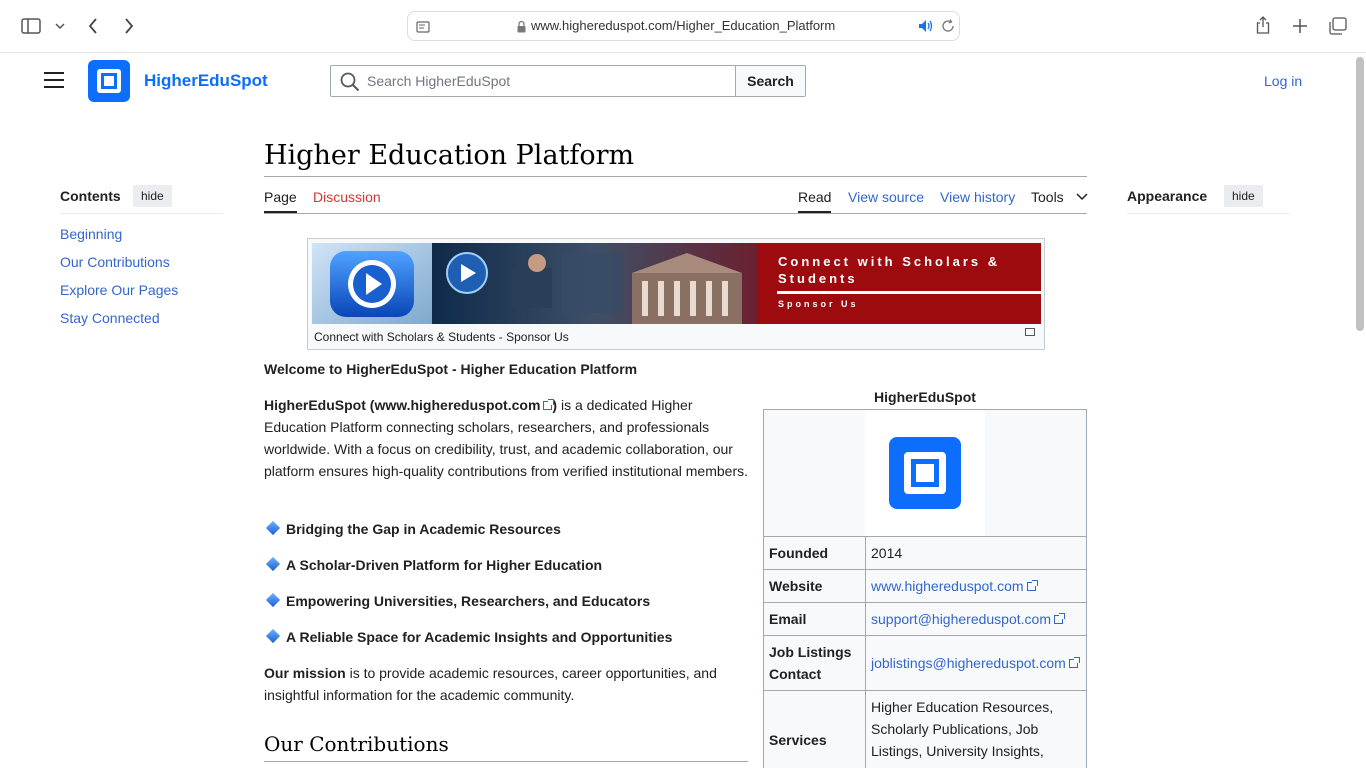 This screenshot has height=768, width=1366. What do you see at coordinates (305, 673) in the screenshot?
I see `mission-bold: Our mission` at bounding box center [305, 673].